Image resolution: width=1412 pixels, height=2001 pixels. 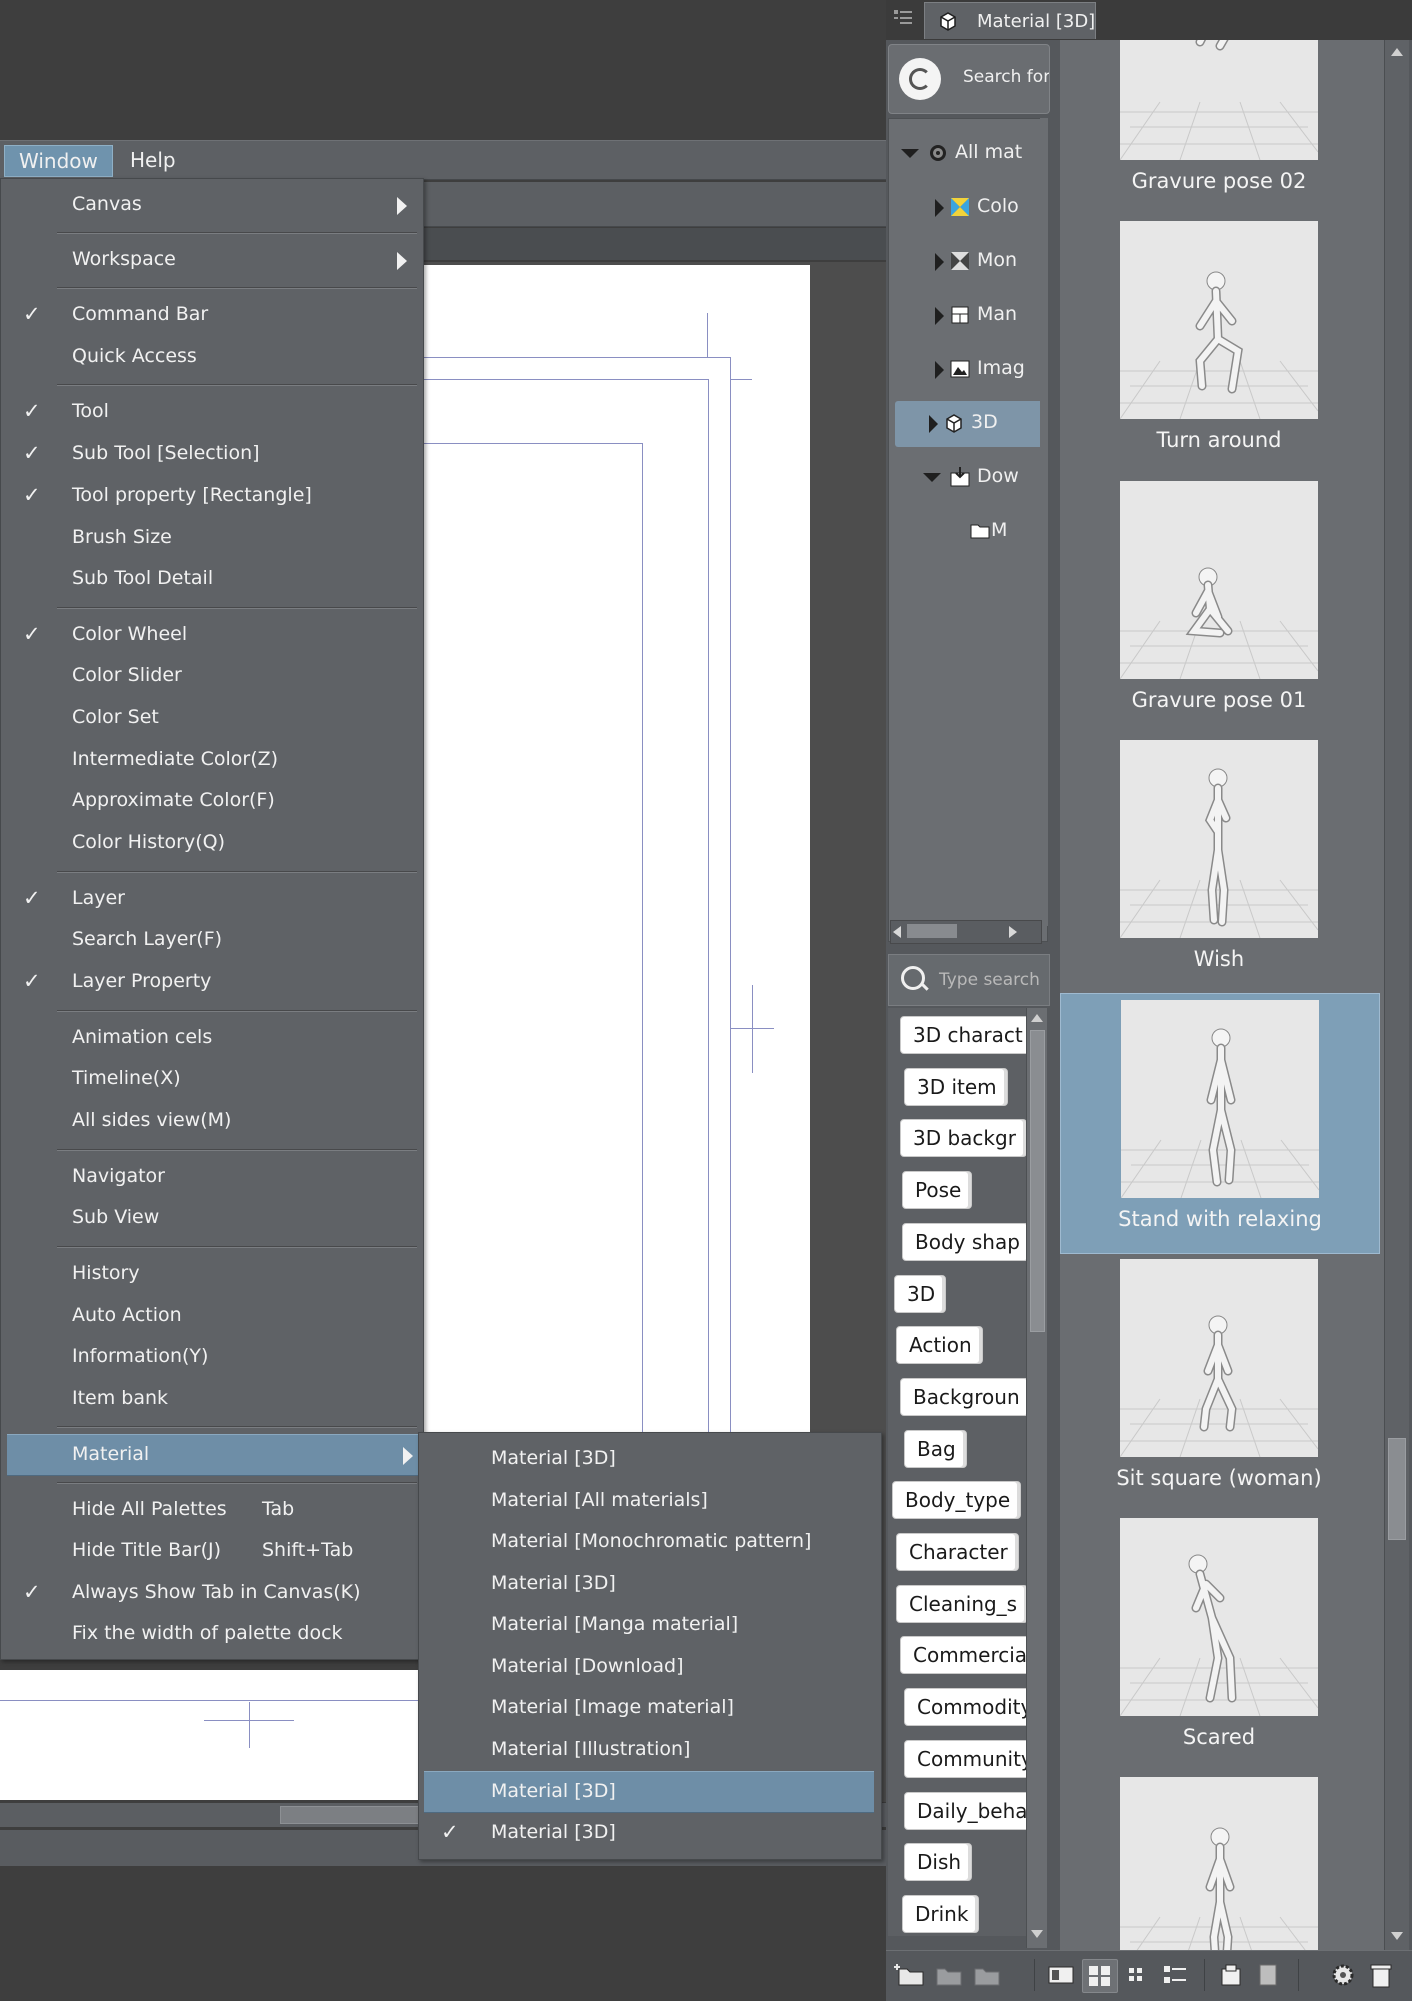 I want to click on tag-backgroun: Backgroun, so click(x=963, y=1396).